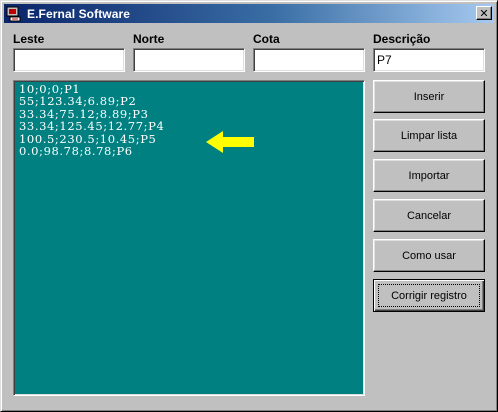 The height and width of the screenshot is (412, 498). I want to click on importar-button: Importar, so click(429, 175).